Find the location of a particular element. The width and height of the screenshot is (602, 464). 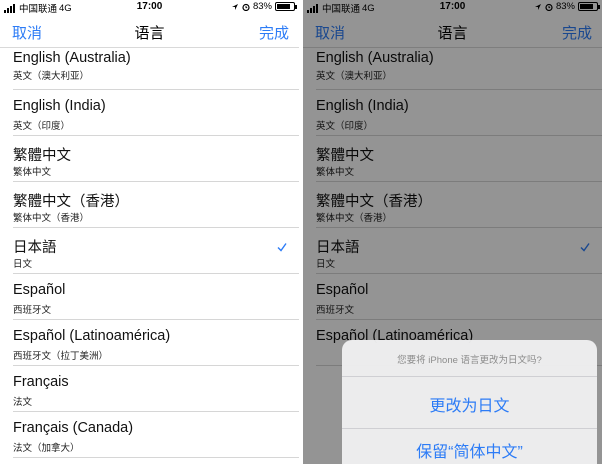

language-row: Français 法文 is located at coordinates (149, 389).